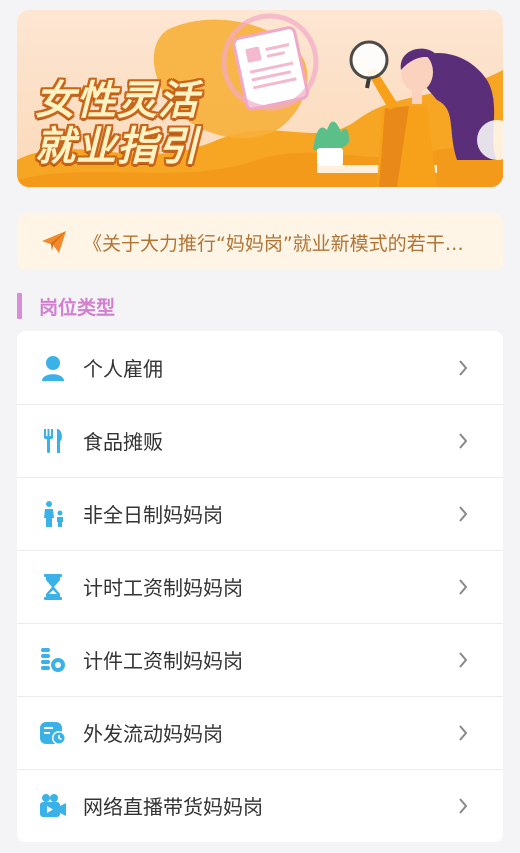  What do you see at coordinates (163, 588) in the screenshot?
I see `list-item-label: 计时工资制妈妈岗` at bounding box center [163, 588].